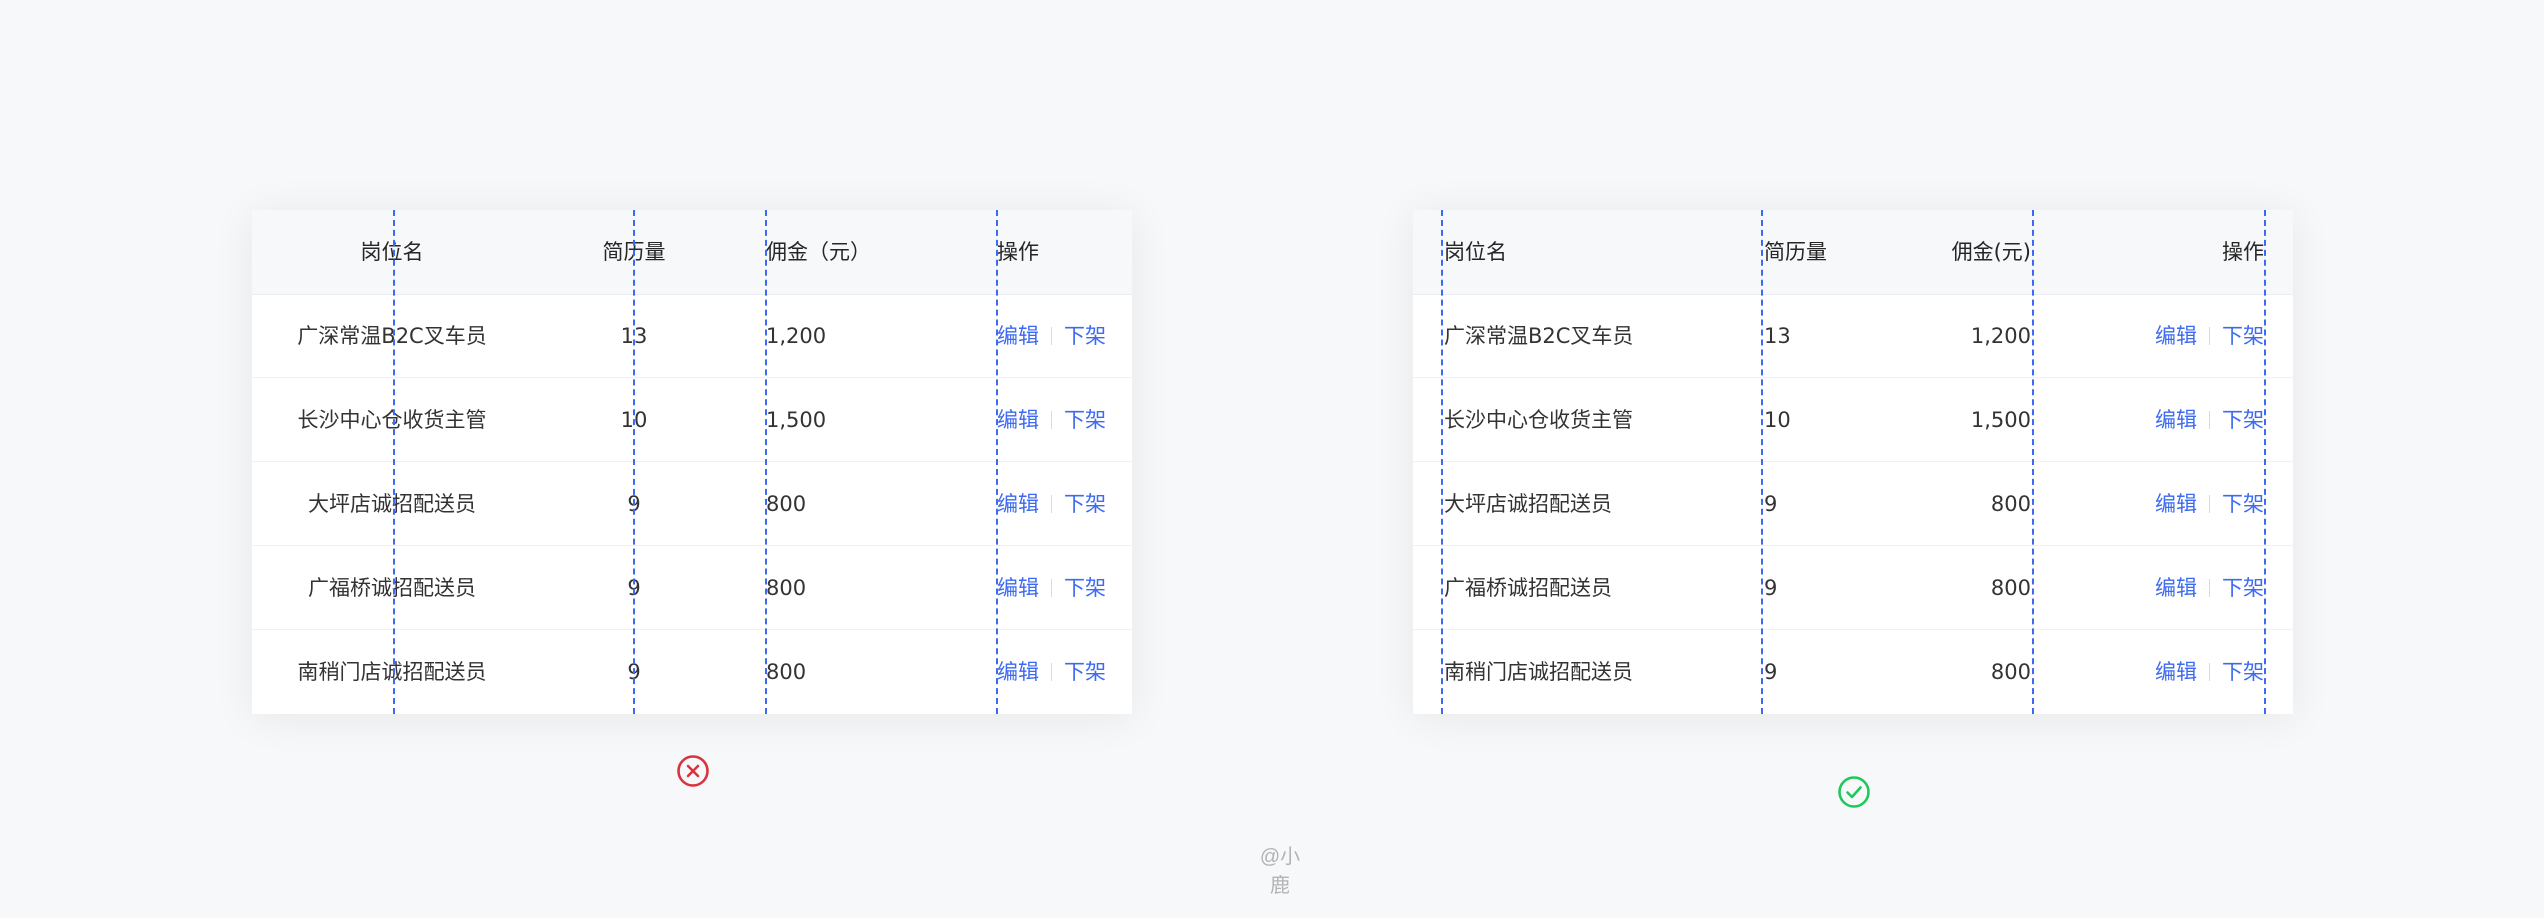 This screenshot has height=918, width=2544. I want to click on circle-check-mark, so click(1854, 792).